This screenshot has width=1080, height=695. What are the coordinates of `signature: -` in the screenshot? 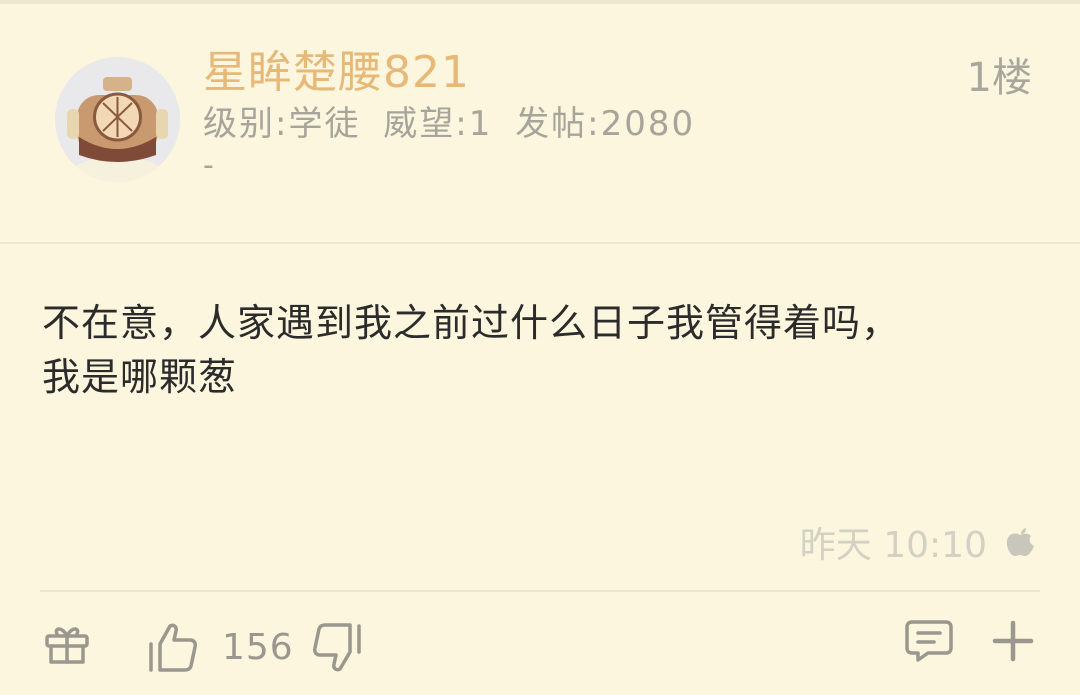 It's located at (208, 165).